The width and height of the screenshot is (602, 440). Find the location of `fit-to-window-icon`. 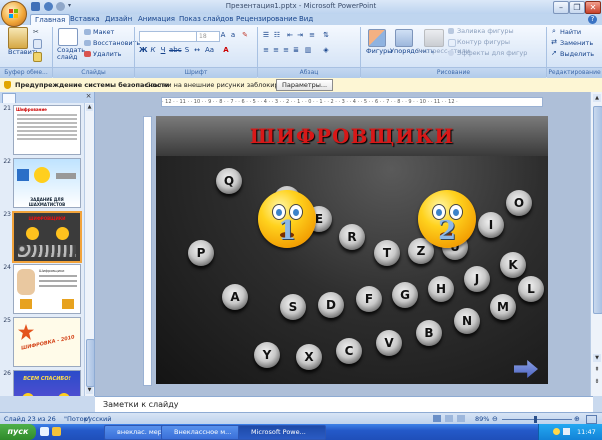

fit-to-window-icon is located at coordinates (591, 419).